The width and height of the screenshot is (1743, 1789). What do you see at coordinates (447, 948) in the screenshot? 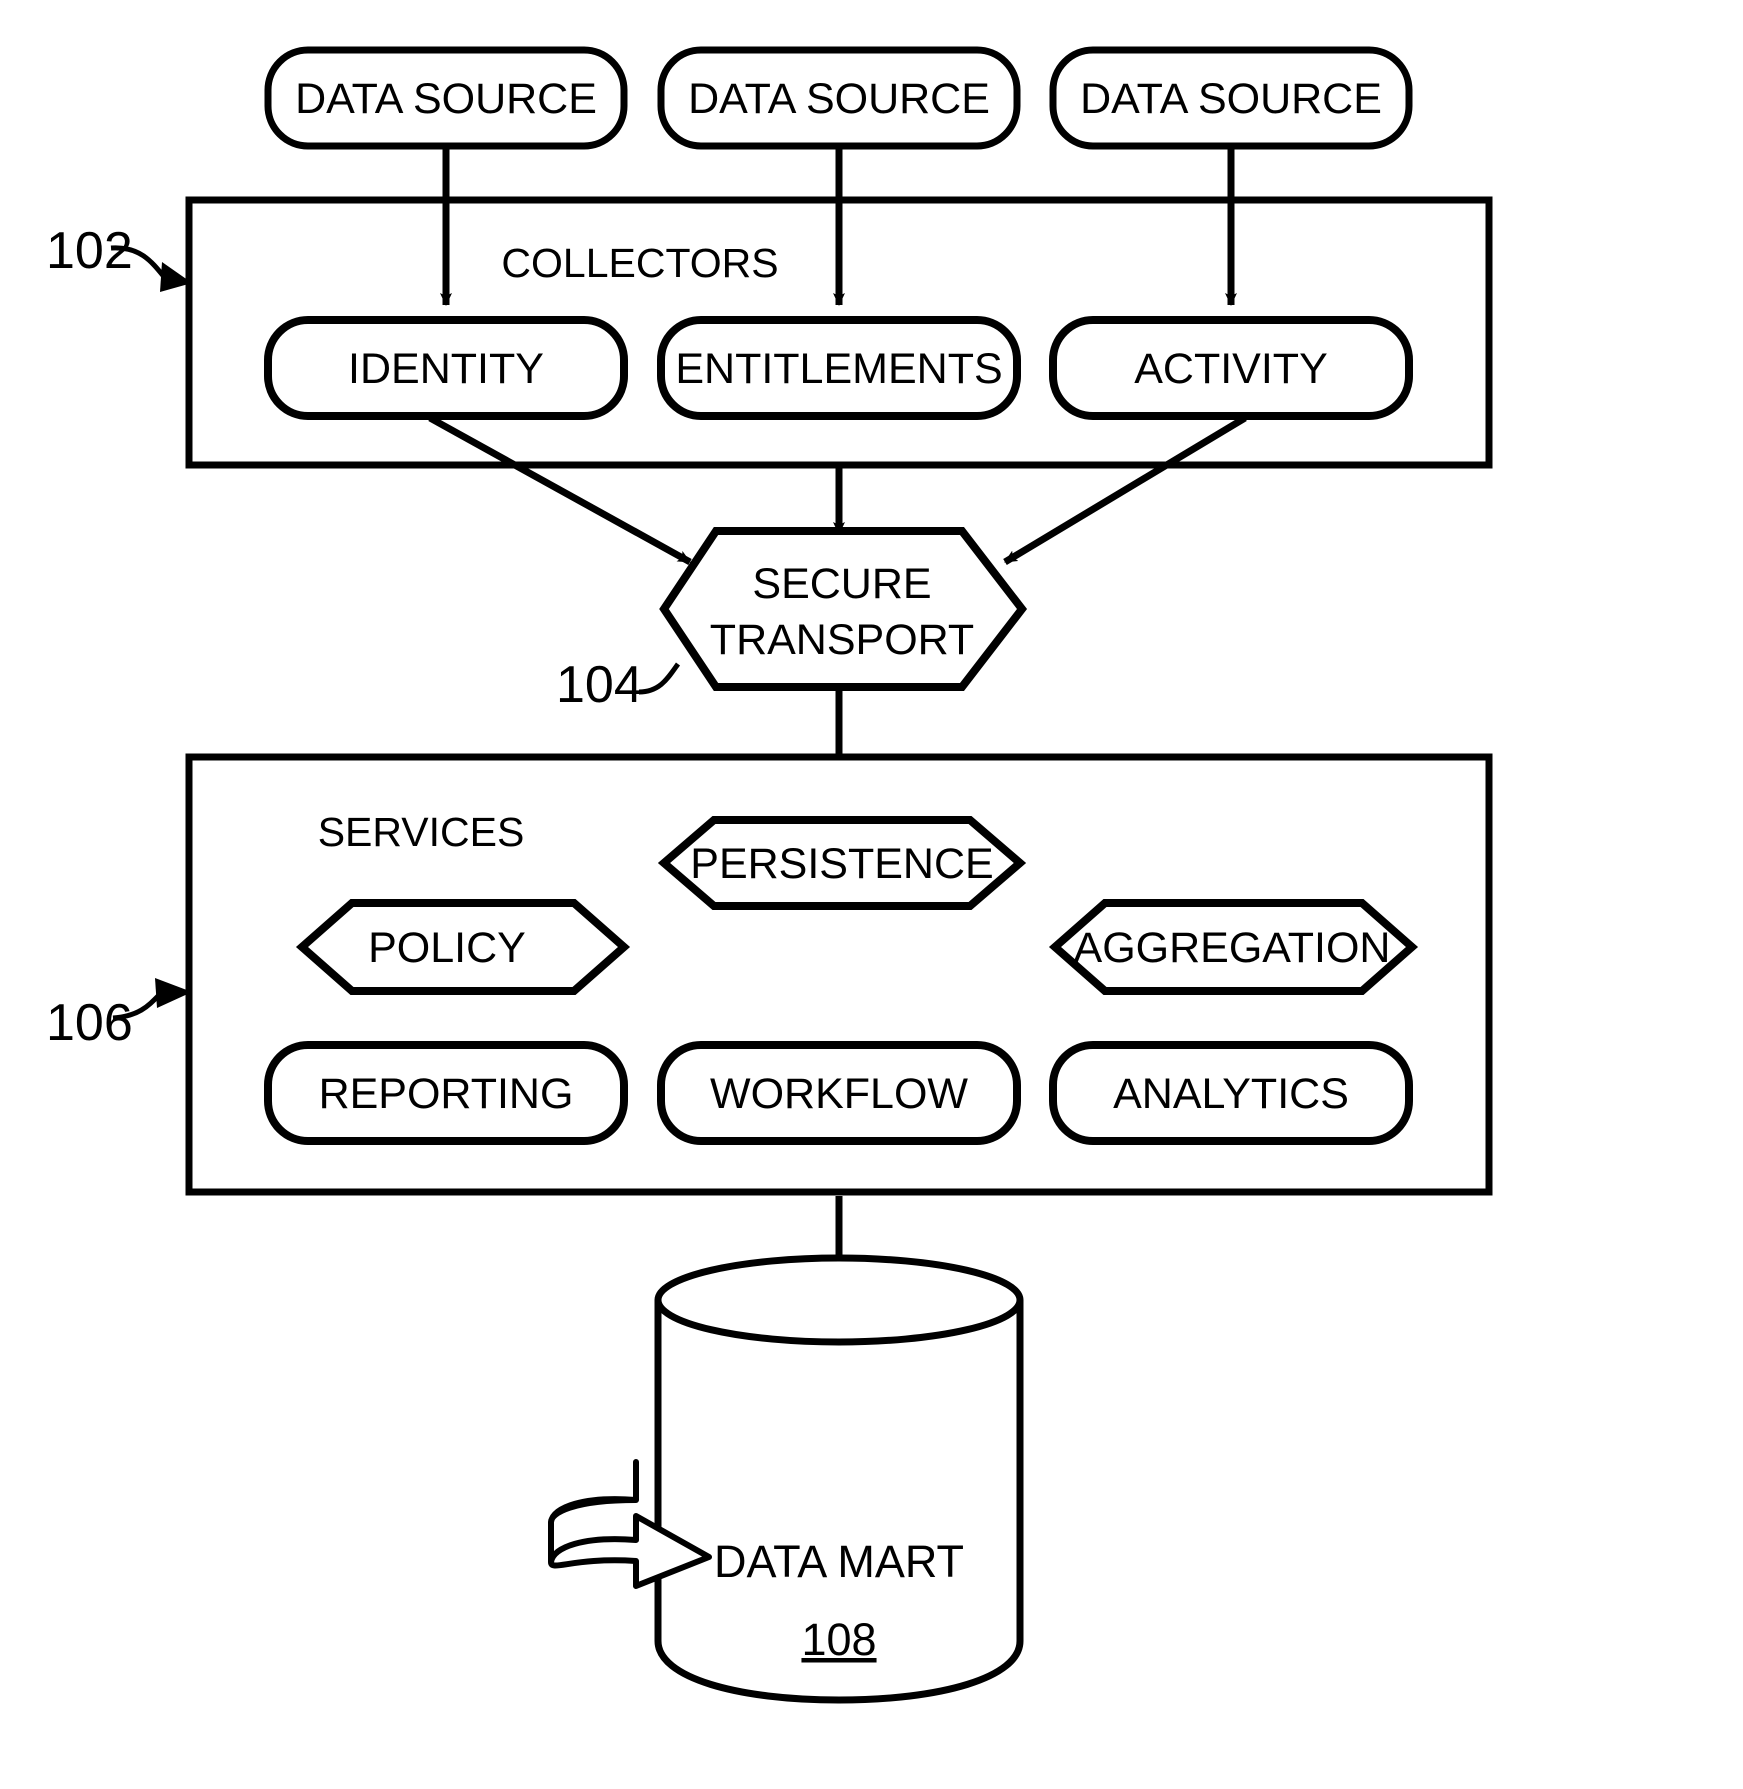
I see `service-policy-label: POLICY` at bounding box center [447, 948].